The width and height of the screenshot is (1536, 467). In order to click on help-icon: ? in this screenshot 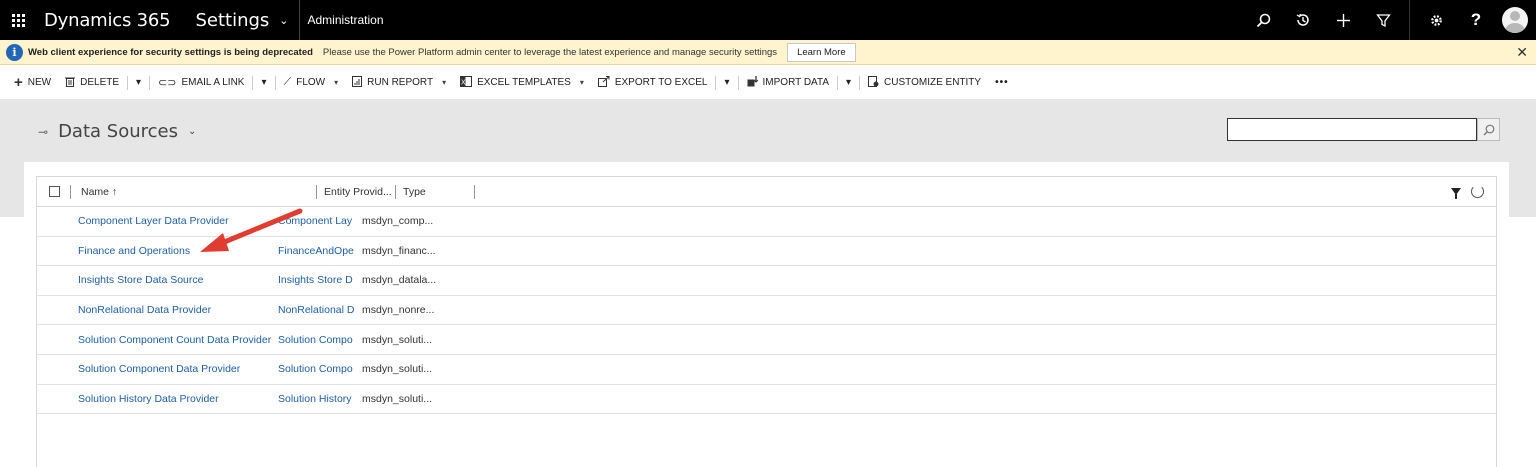, I will do `click(1476, 20)`.